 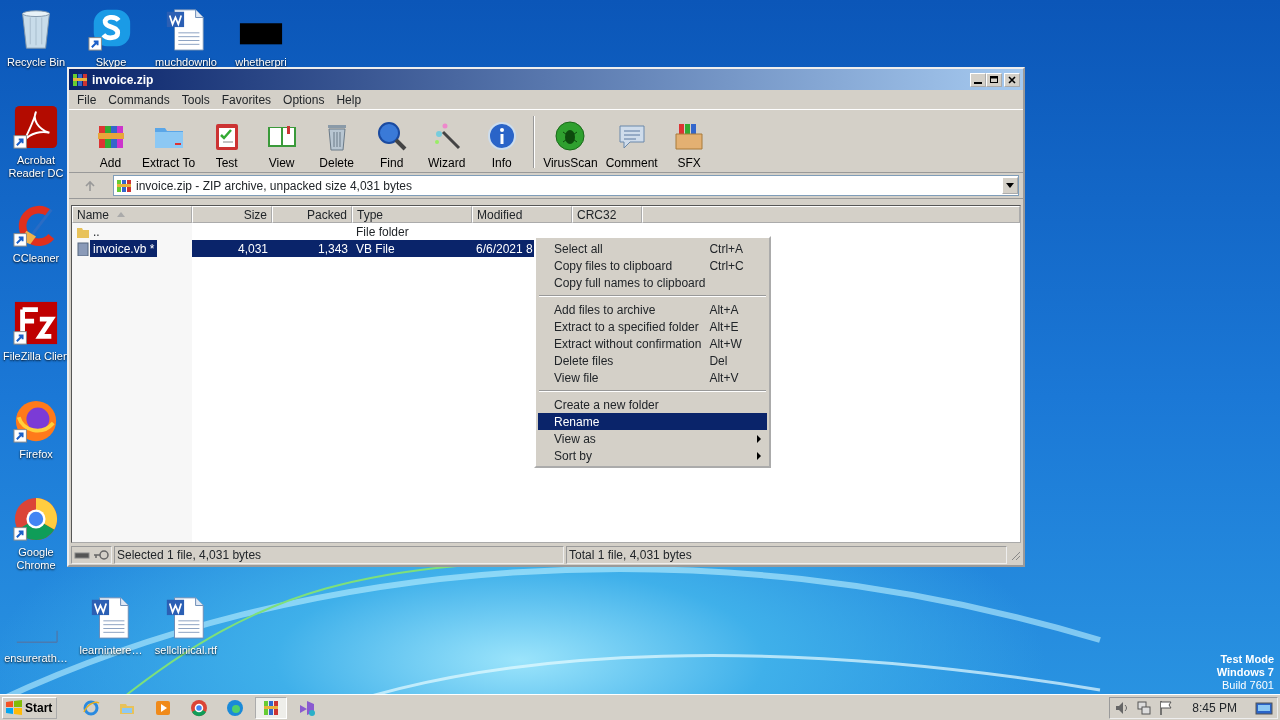 I want to click on desktop-icon-label: whetherpri, so click(x=261, y=62).